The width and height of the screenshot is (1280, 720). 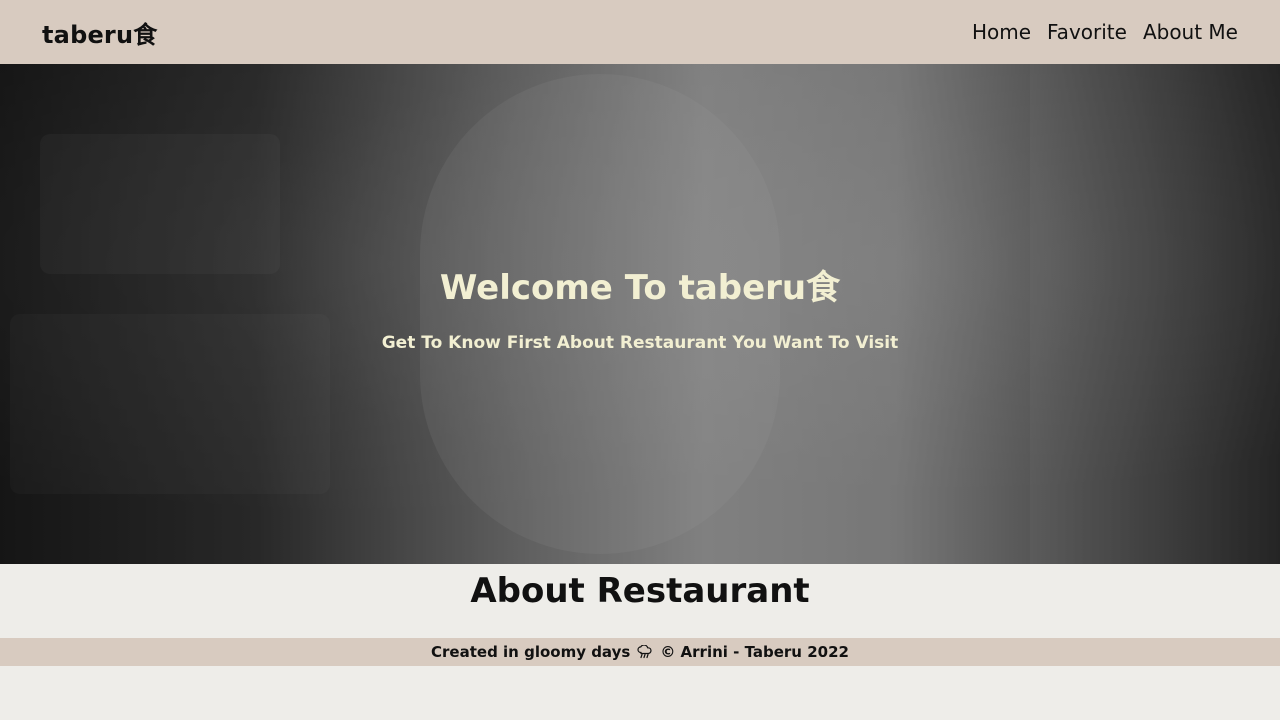 What do you see at coordinates (640, 32) in the screenshot?
I see `app-header: taberu食 Home Favorite About Me` at bounding box center [640, 32].